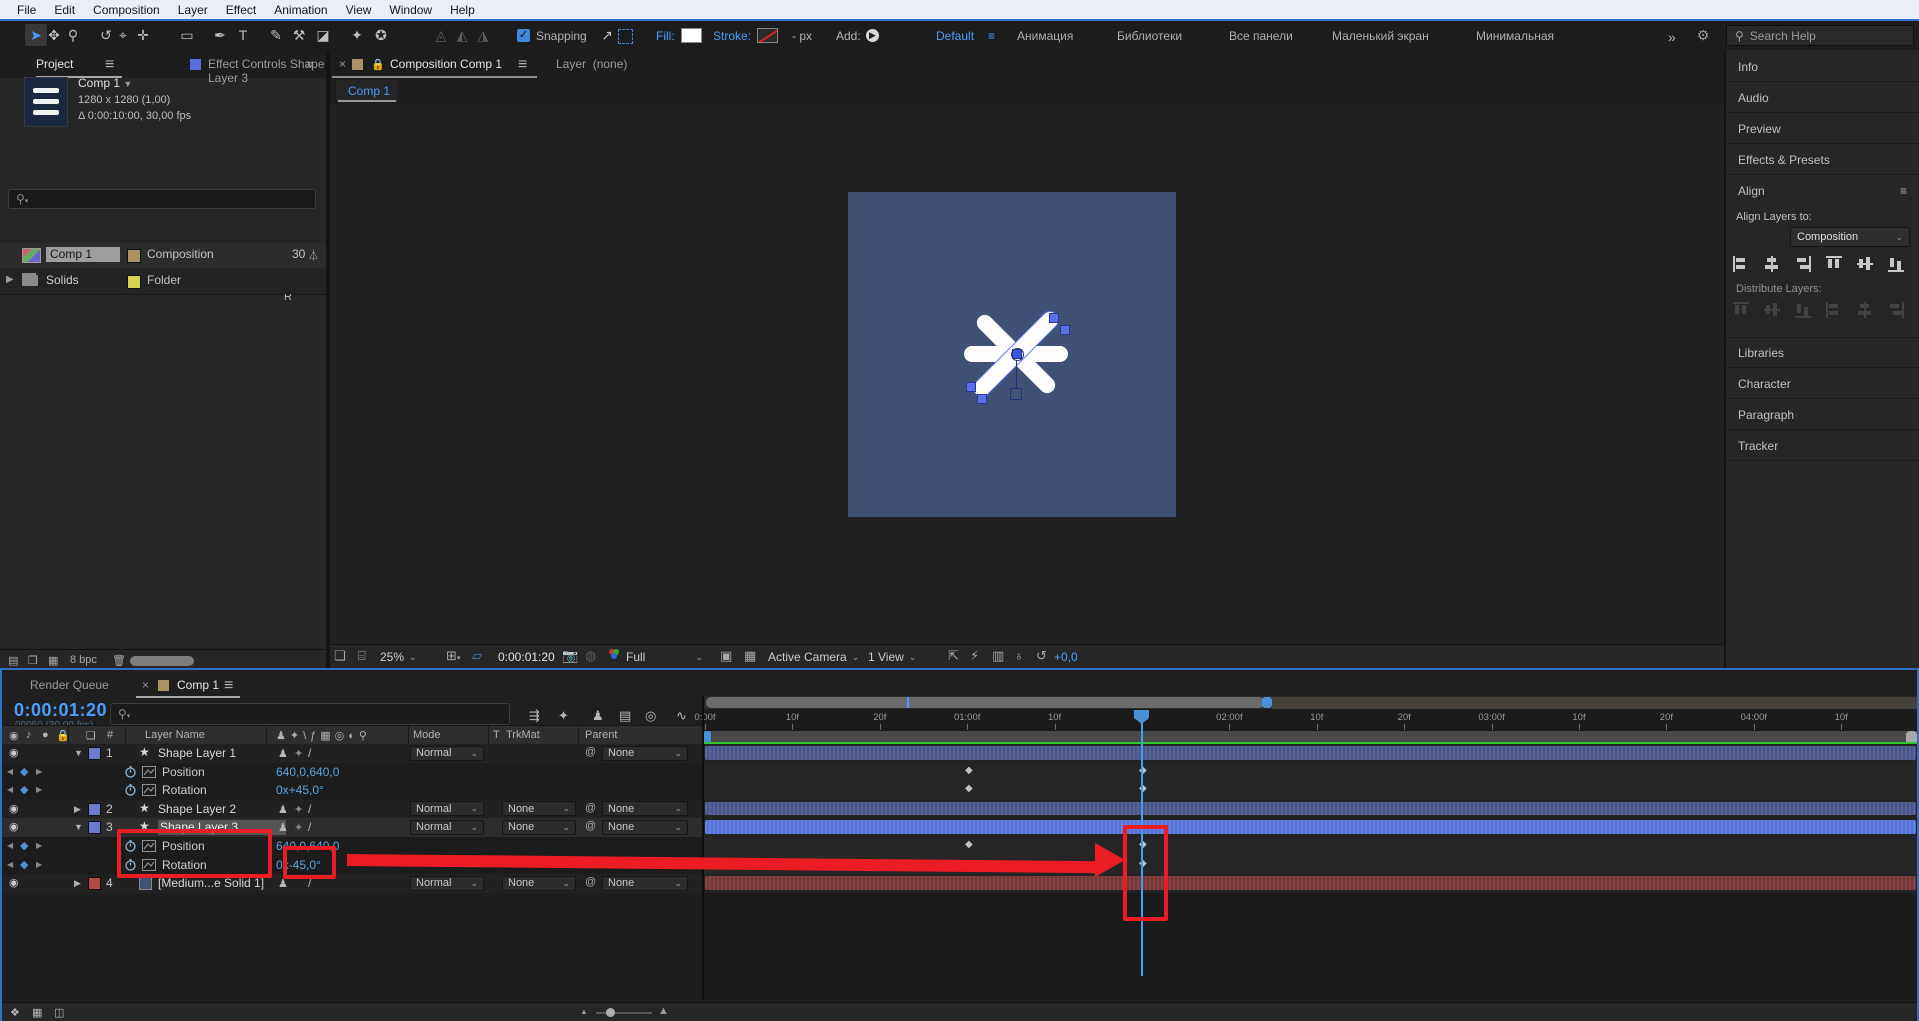 The width and height of the screenshot is (1919, 1021). What do you see at coordinates (991, 36) in the screenshot?
I see `workspace-menu-icon: ≡` at bounding box center [991, 36].